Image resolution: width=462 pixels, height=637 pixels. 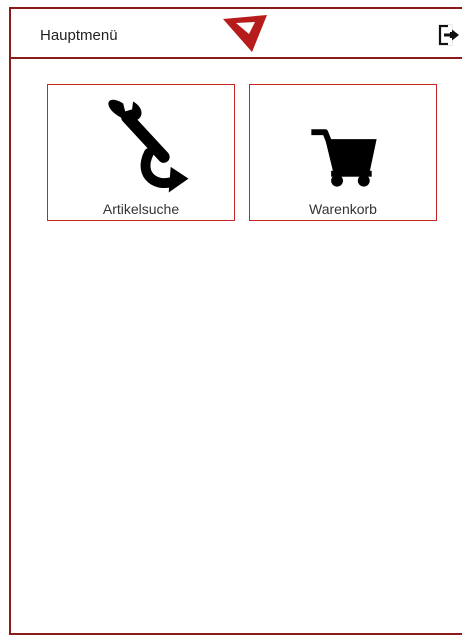 What do you see at coordinates (79, 35) in the screenshot?
I see `page-title: Hauptmenü` at bounding box center [79, 35].